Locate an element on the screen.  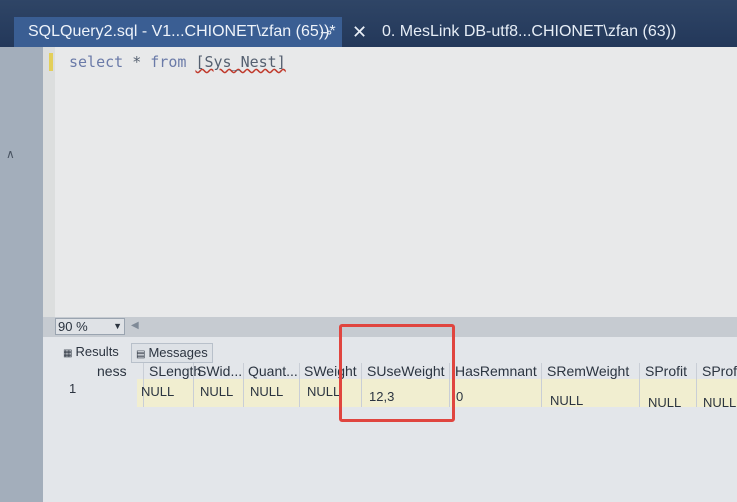
scroll-left-icon: ◀ is located at coordinates (135, 325).